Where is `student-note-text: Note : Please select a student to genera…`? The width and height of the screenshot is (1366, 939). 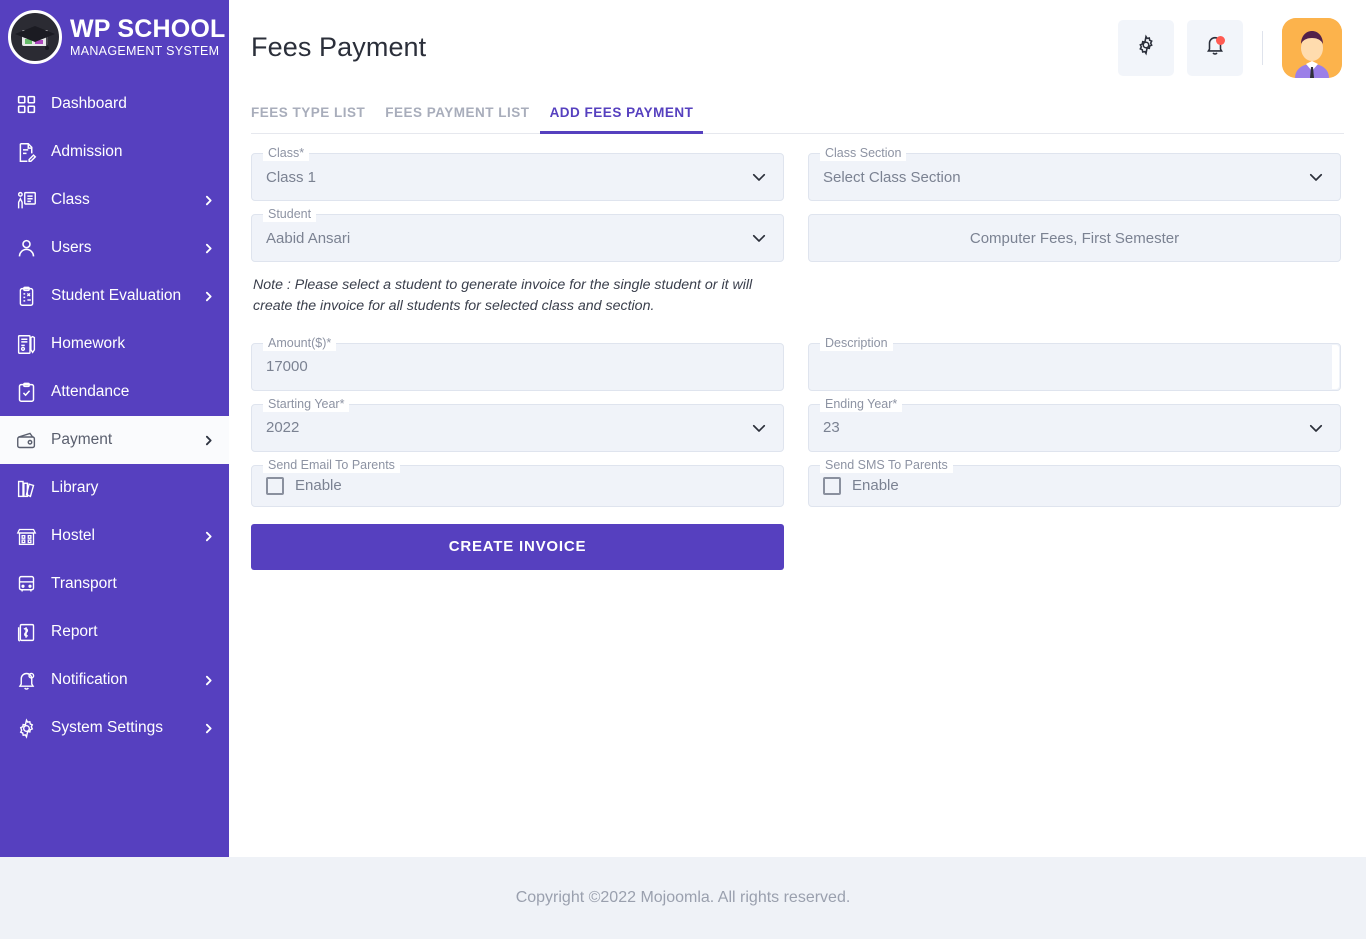 student-note-text: Note : Please select a student to genera… is located at coordinates (503, 296).